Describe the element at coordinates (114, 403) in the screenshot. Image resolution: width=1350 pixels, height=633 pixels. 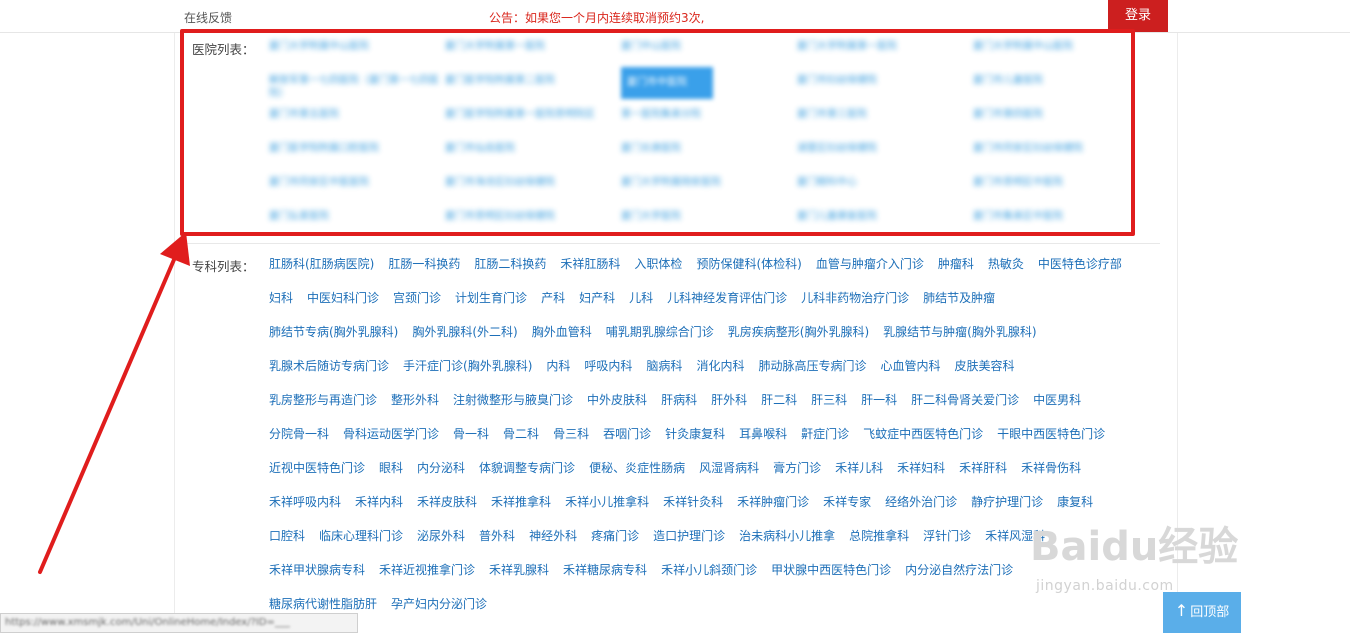
I see `annotation-arrow` at that location.